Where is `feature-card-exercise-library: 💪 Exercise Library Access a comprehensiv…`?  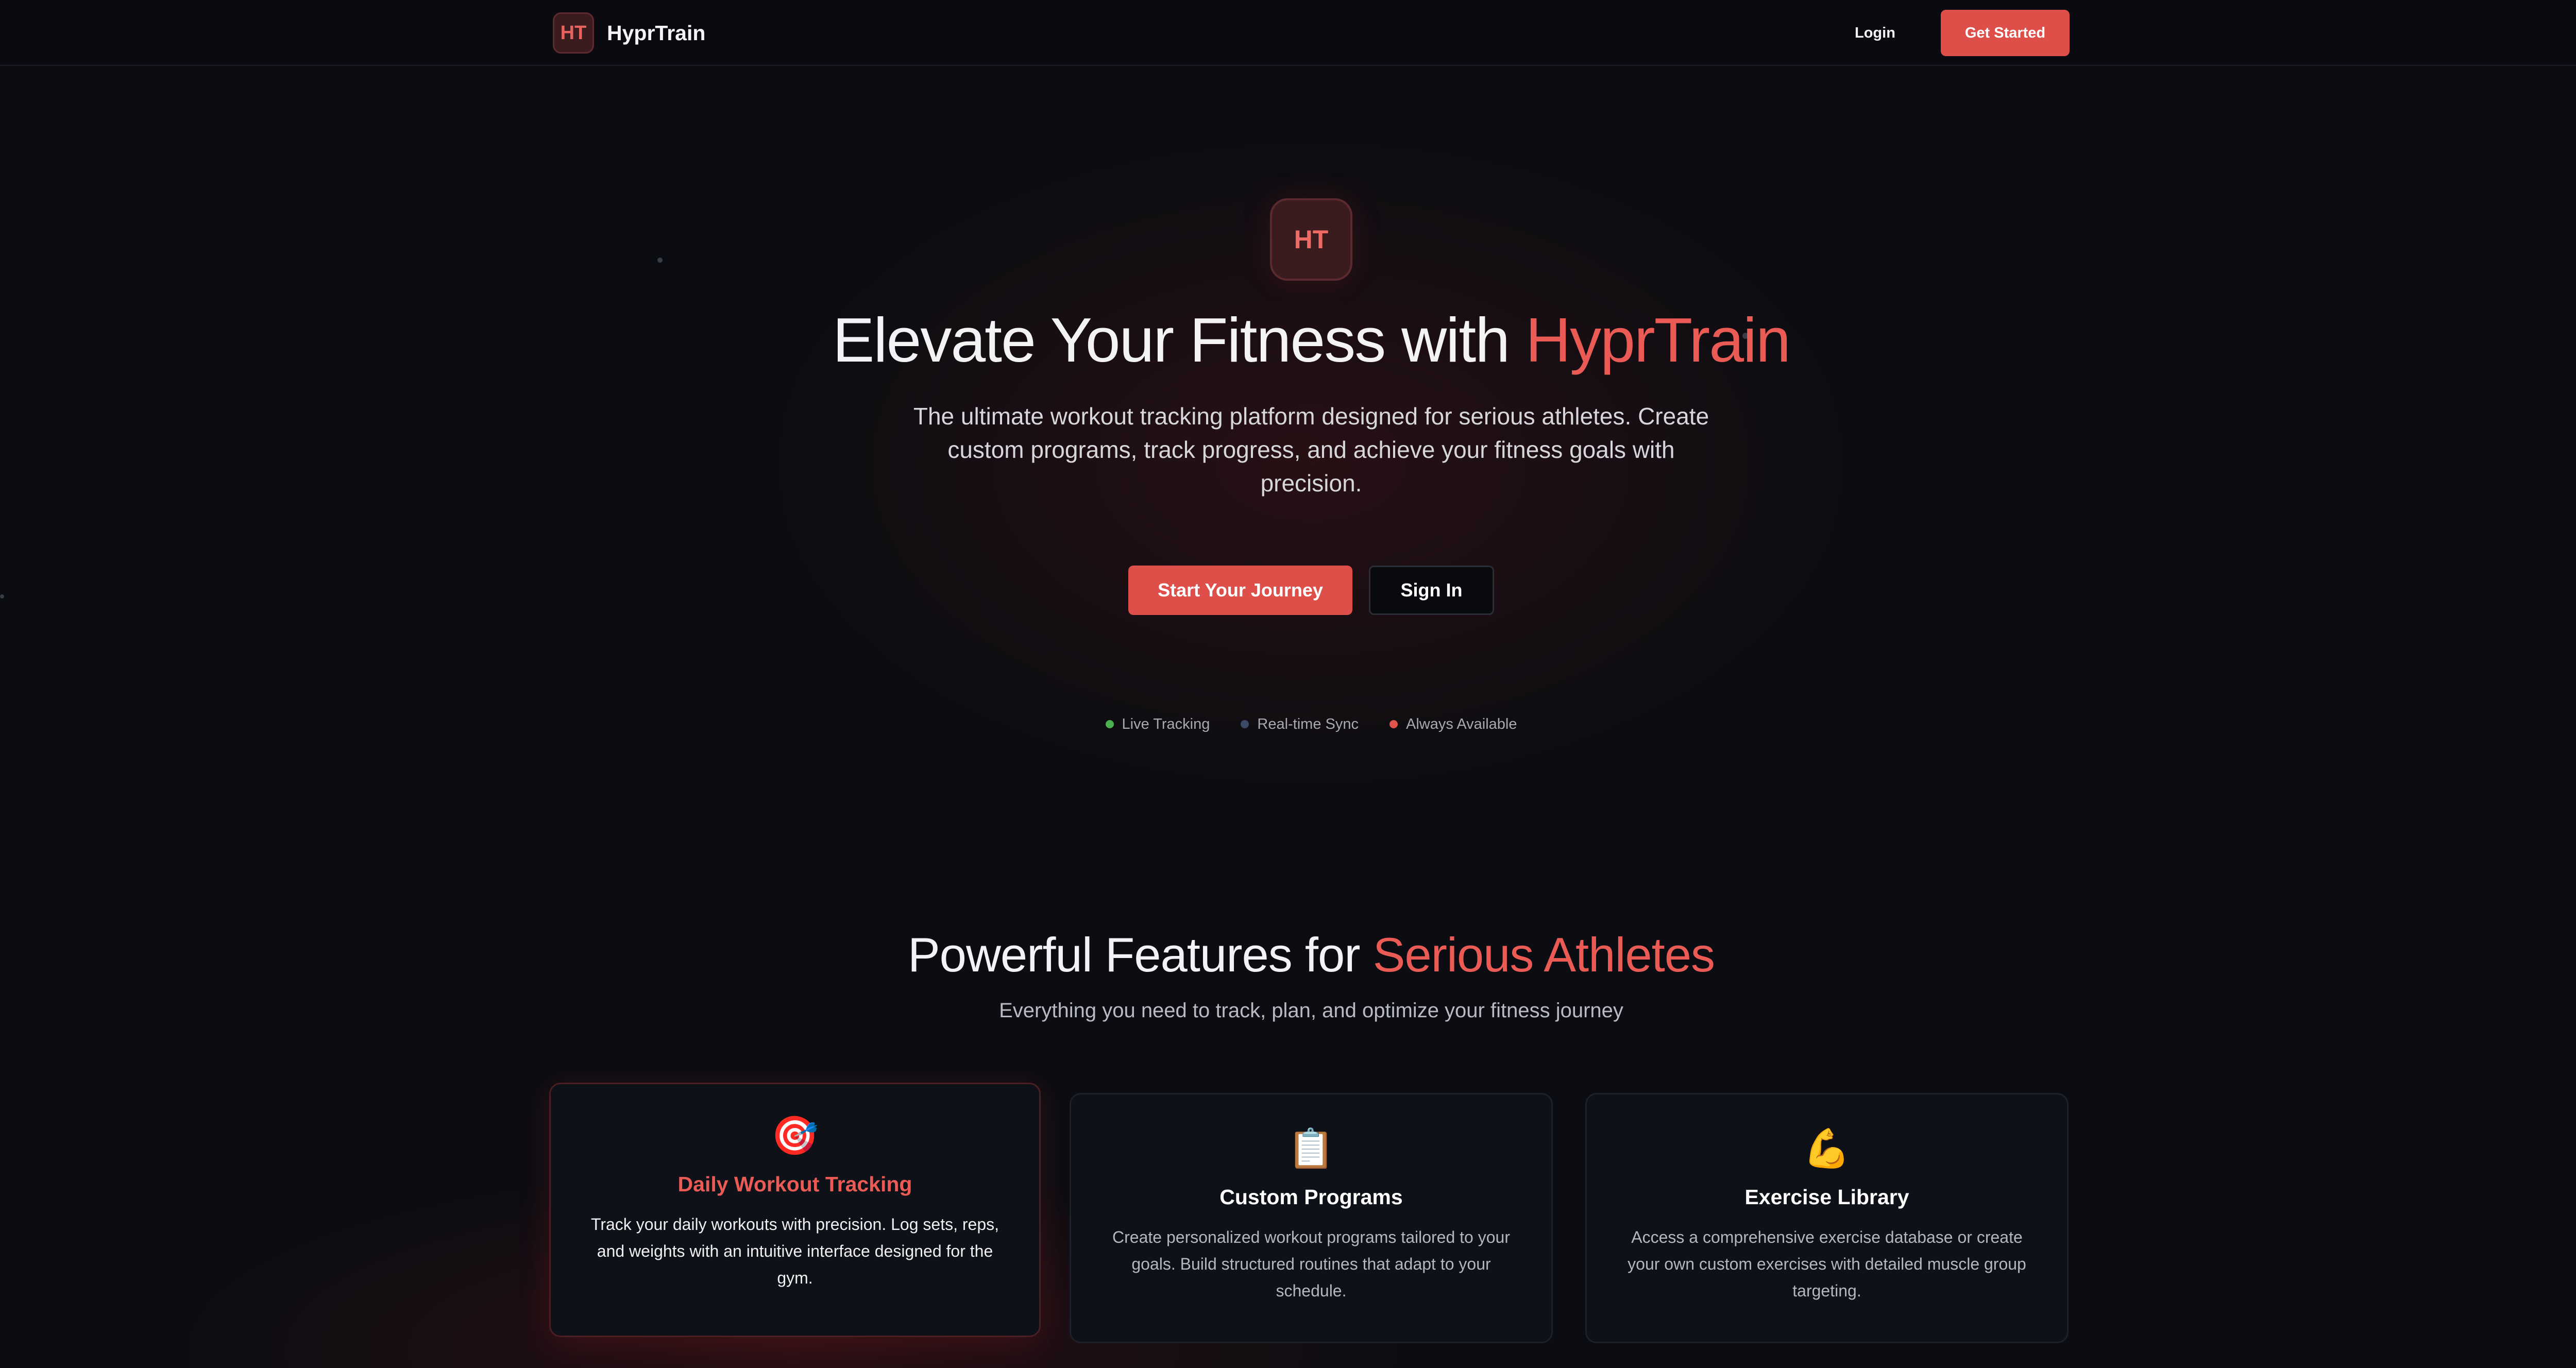
feature-card-exercise-library: 💪 Exercise Library Access a comprehensiv… is located at coordinates (1827, 1218).